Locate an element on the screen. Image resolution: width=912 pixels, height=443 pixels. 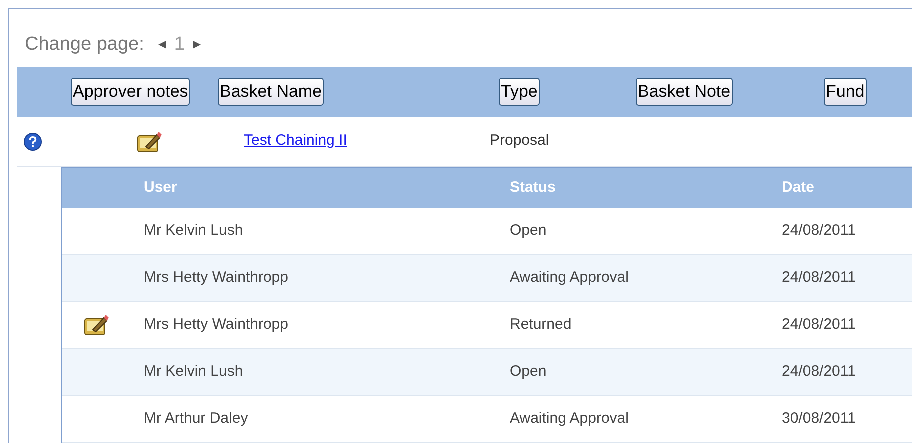
column-sort-button: Approver notes is located at coordinates (130, 92).